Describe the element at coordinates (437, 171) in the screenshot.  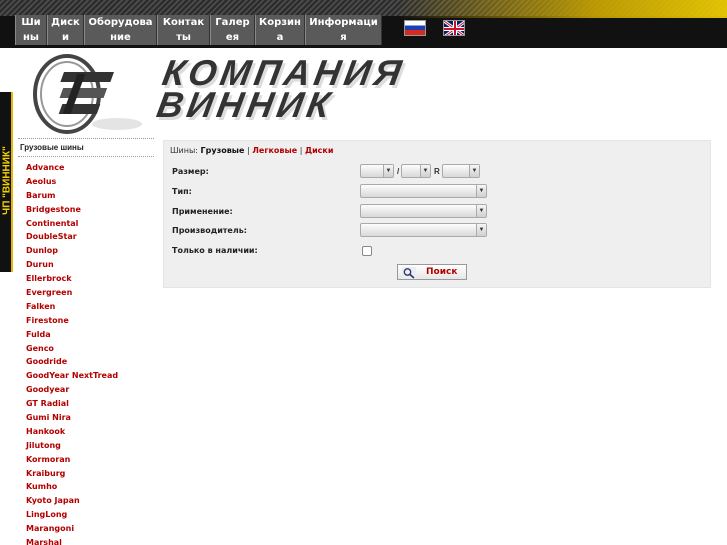
I see `size-r-label: R` at that location.